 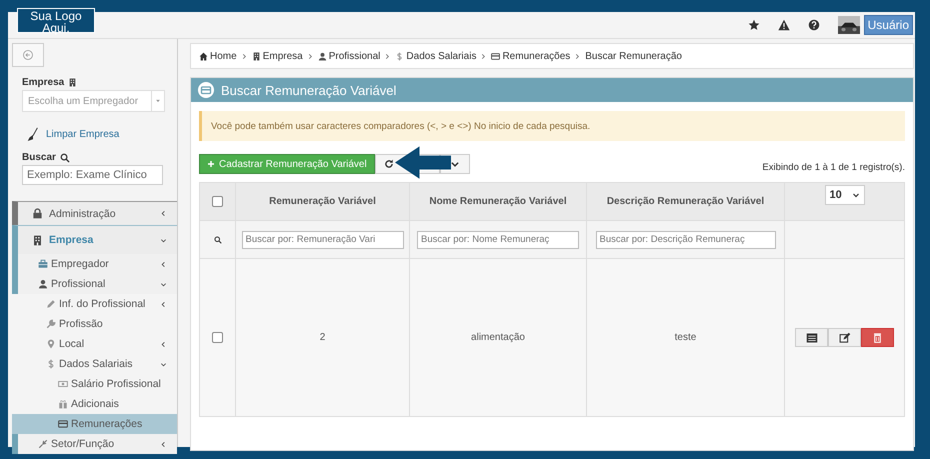 I want to click on banknote-icon, so click(x=63, y=384).